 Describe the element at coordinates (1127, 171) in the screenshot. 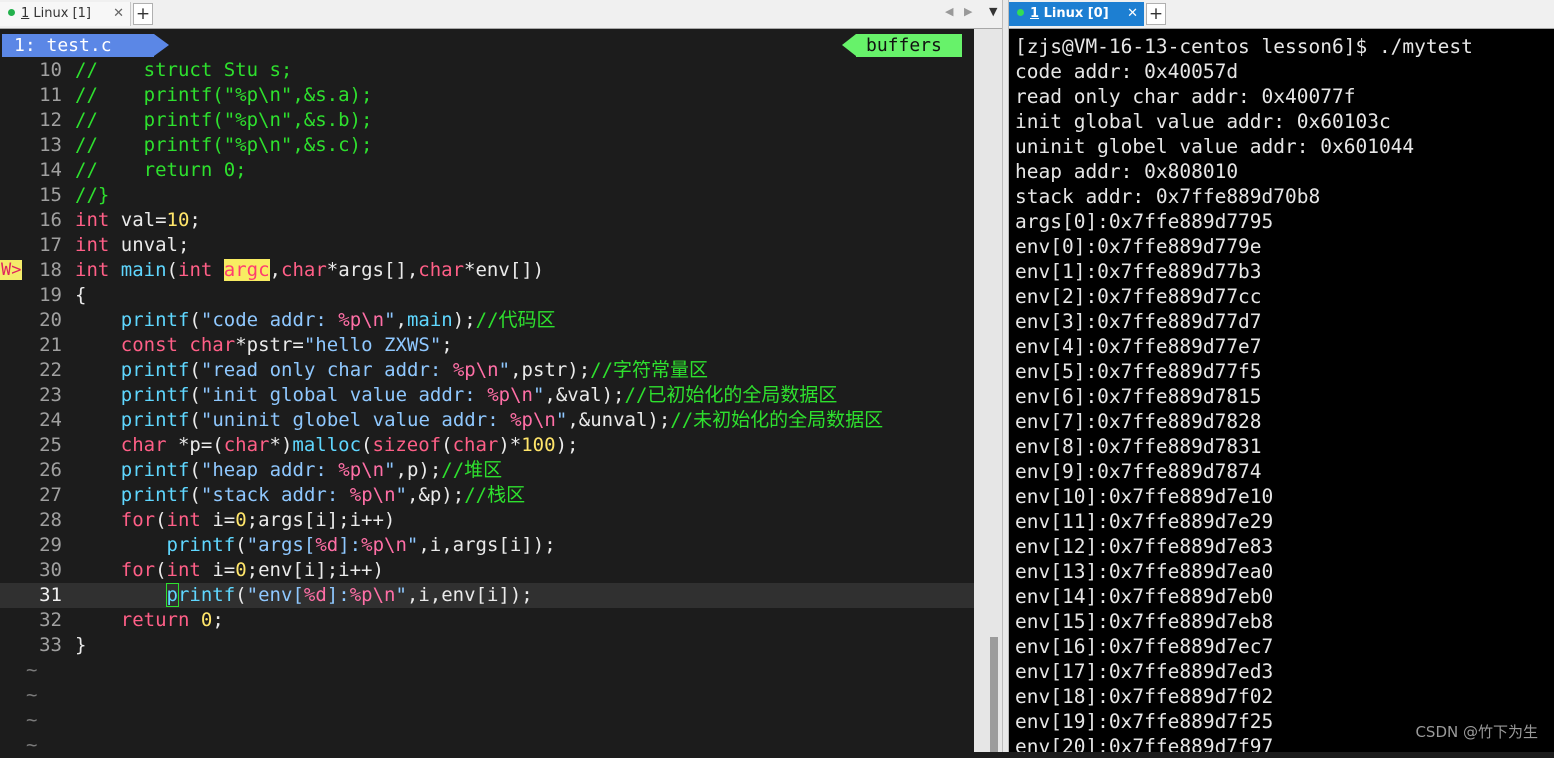

I see `terminal-line: heap addr: 0x808010` at that location.